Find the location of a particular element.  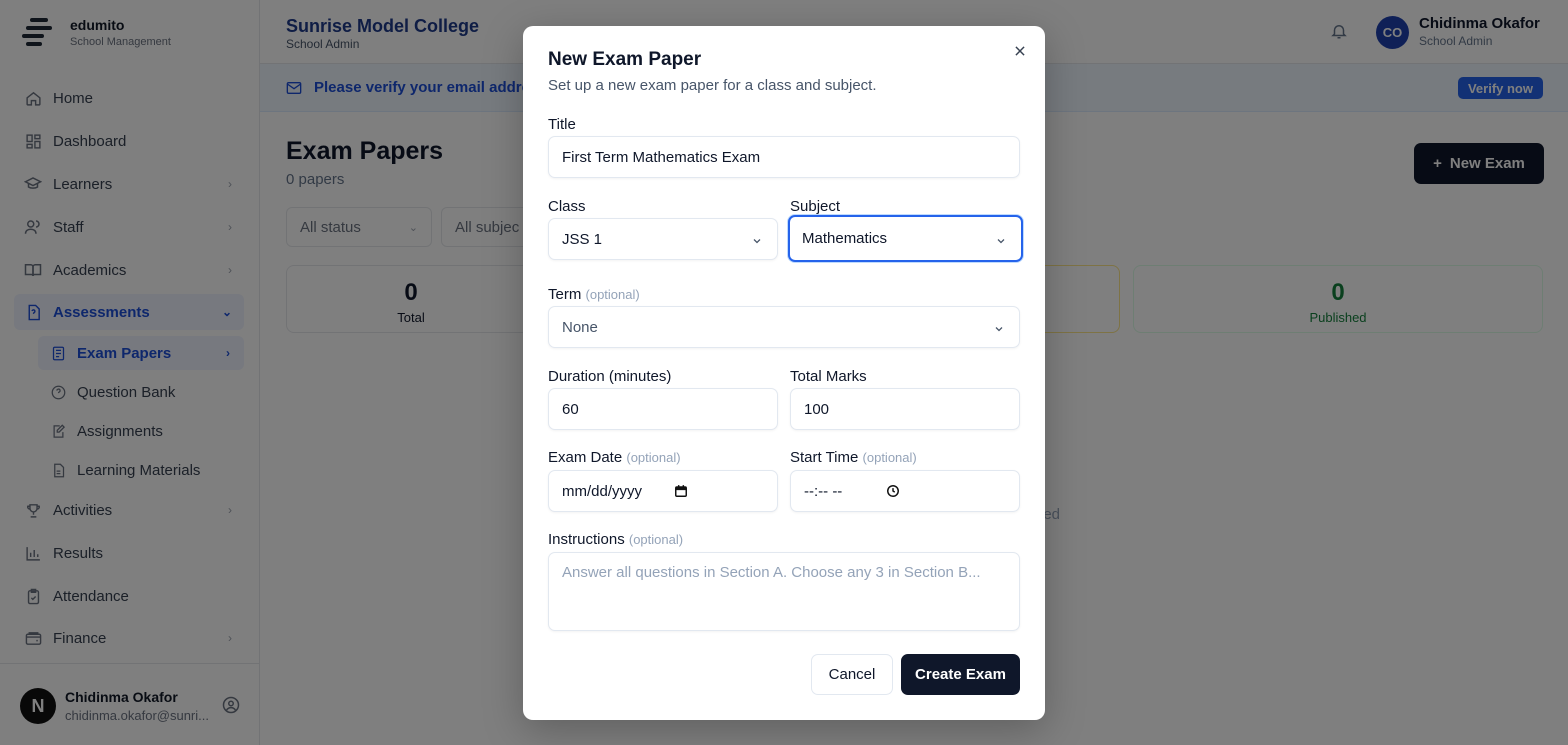

instructions-label: Instructions (optional) is located at coordinates (615, 539).